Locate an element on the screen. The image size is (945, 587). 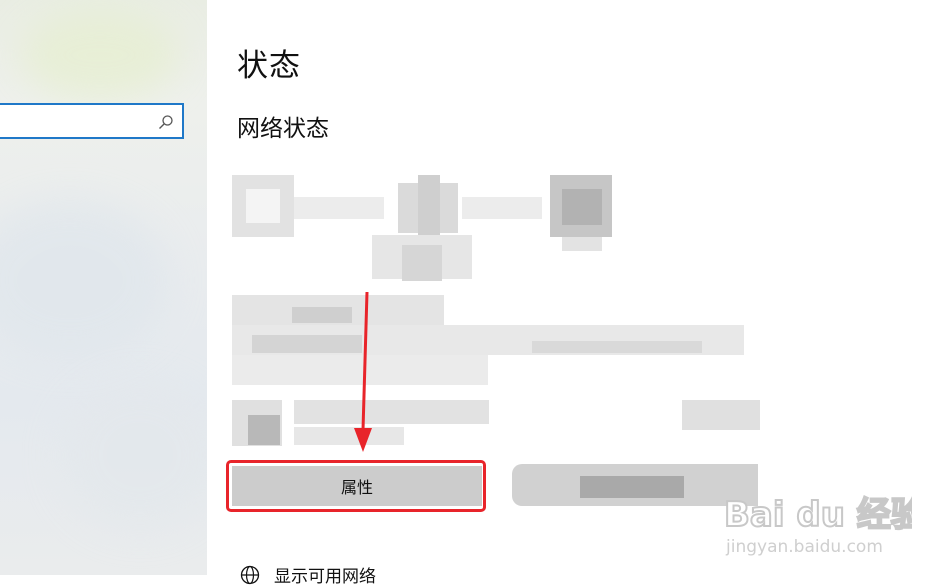
search-icon is located at coordinates (166, 122).